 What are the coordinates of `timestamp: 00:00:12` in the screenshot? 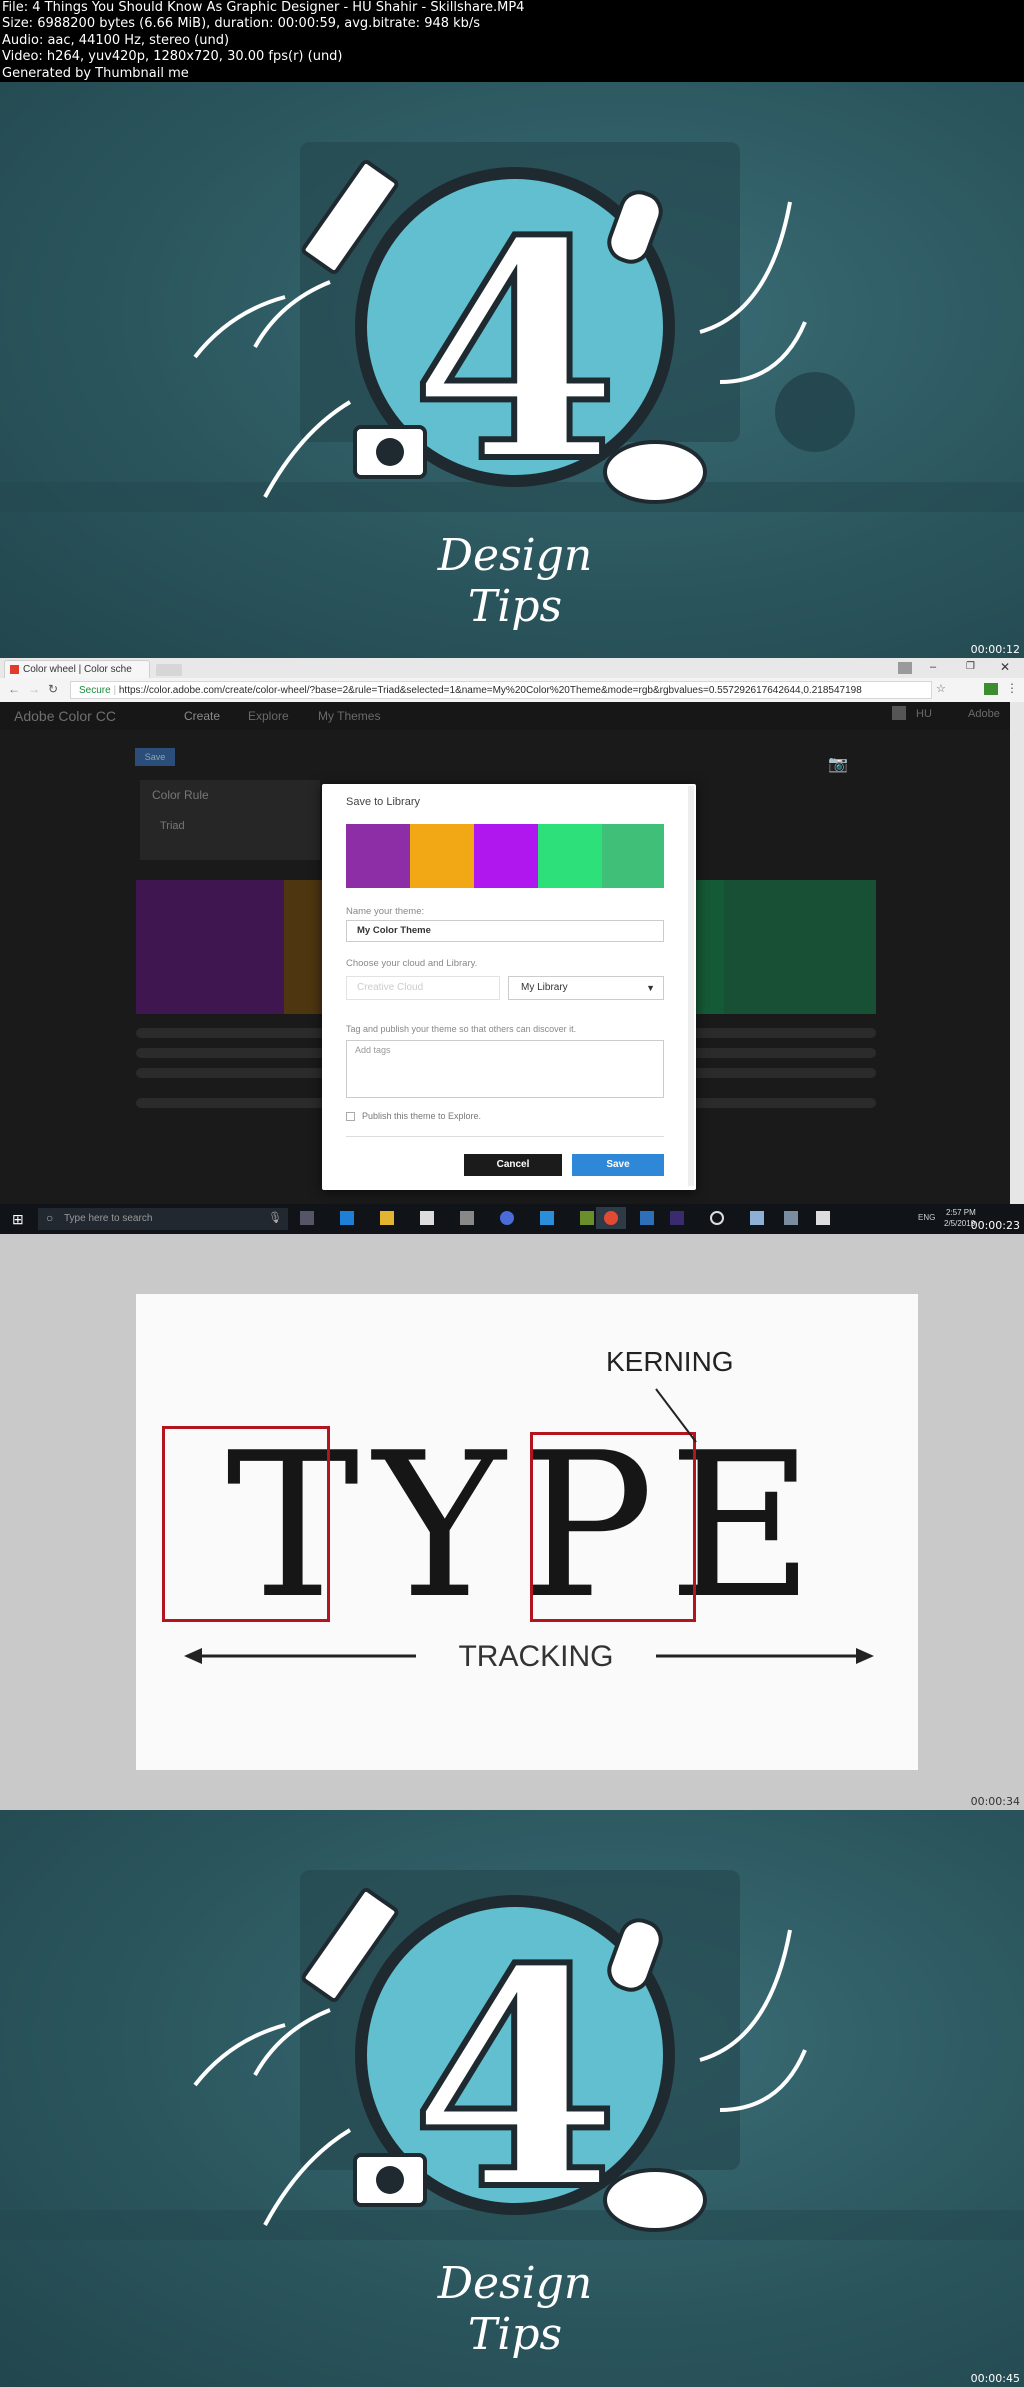 It's located at (995, 649).